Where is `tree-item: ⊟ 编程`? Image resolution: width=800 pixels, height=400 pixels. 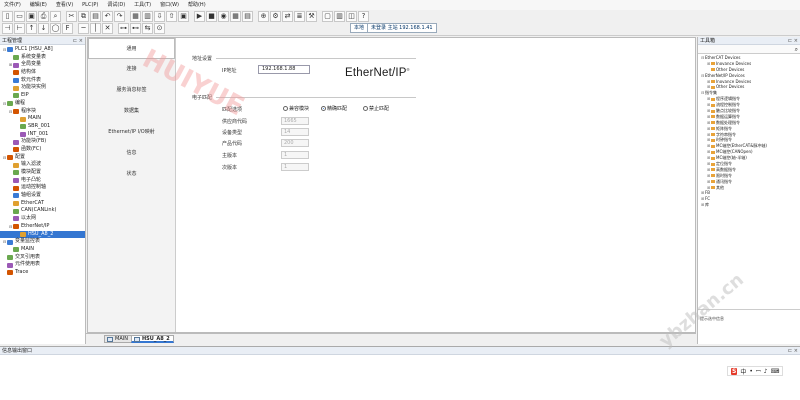 tree-item: ⊟ 编程 is located at coordinates (42, 104).